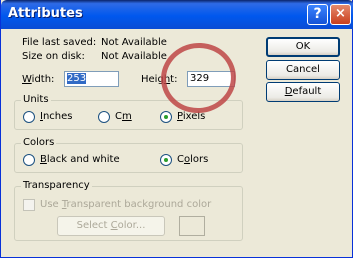  I want to click on help-button: ?, so click(317, 14).